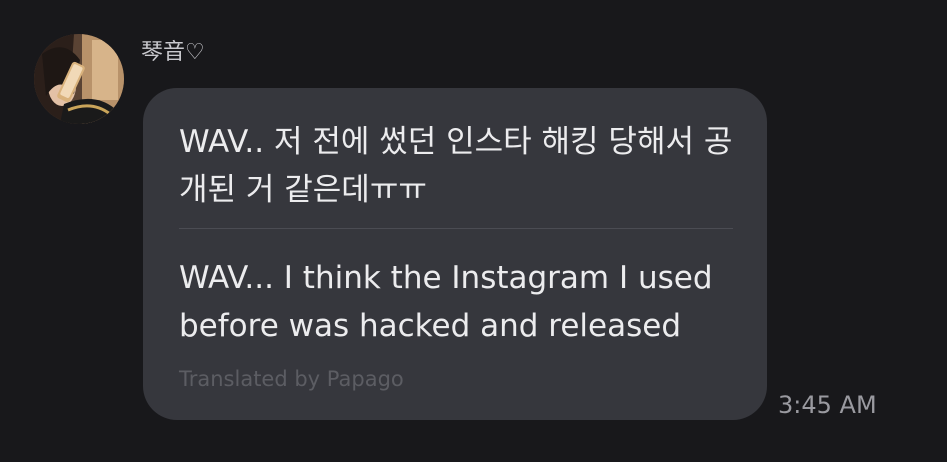 The image size is (947, 462). Describe the element at coordinates (456, 166) in the screenshot. I see `original-message-text: WAV.. 저 전에 썼던 인스타 해킹 당해서 공개된 거 같은데ㅠㅠ` at that location.